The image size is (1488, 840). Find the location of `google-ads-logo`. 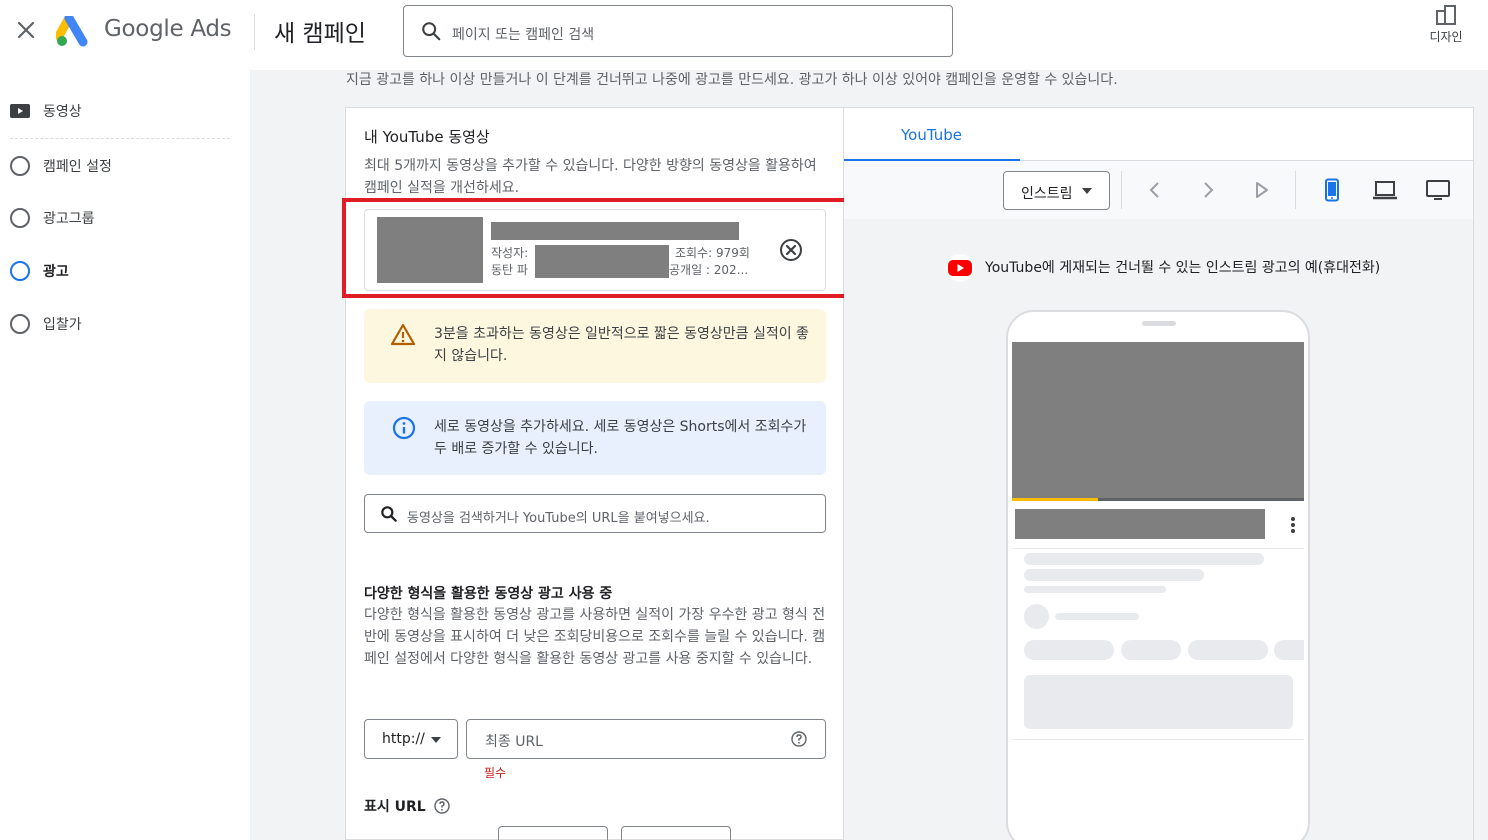

google-ads-logo is located at coordinates (72, 31).